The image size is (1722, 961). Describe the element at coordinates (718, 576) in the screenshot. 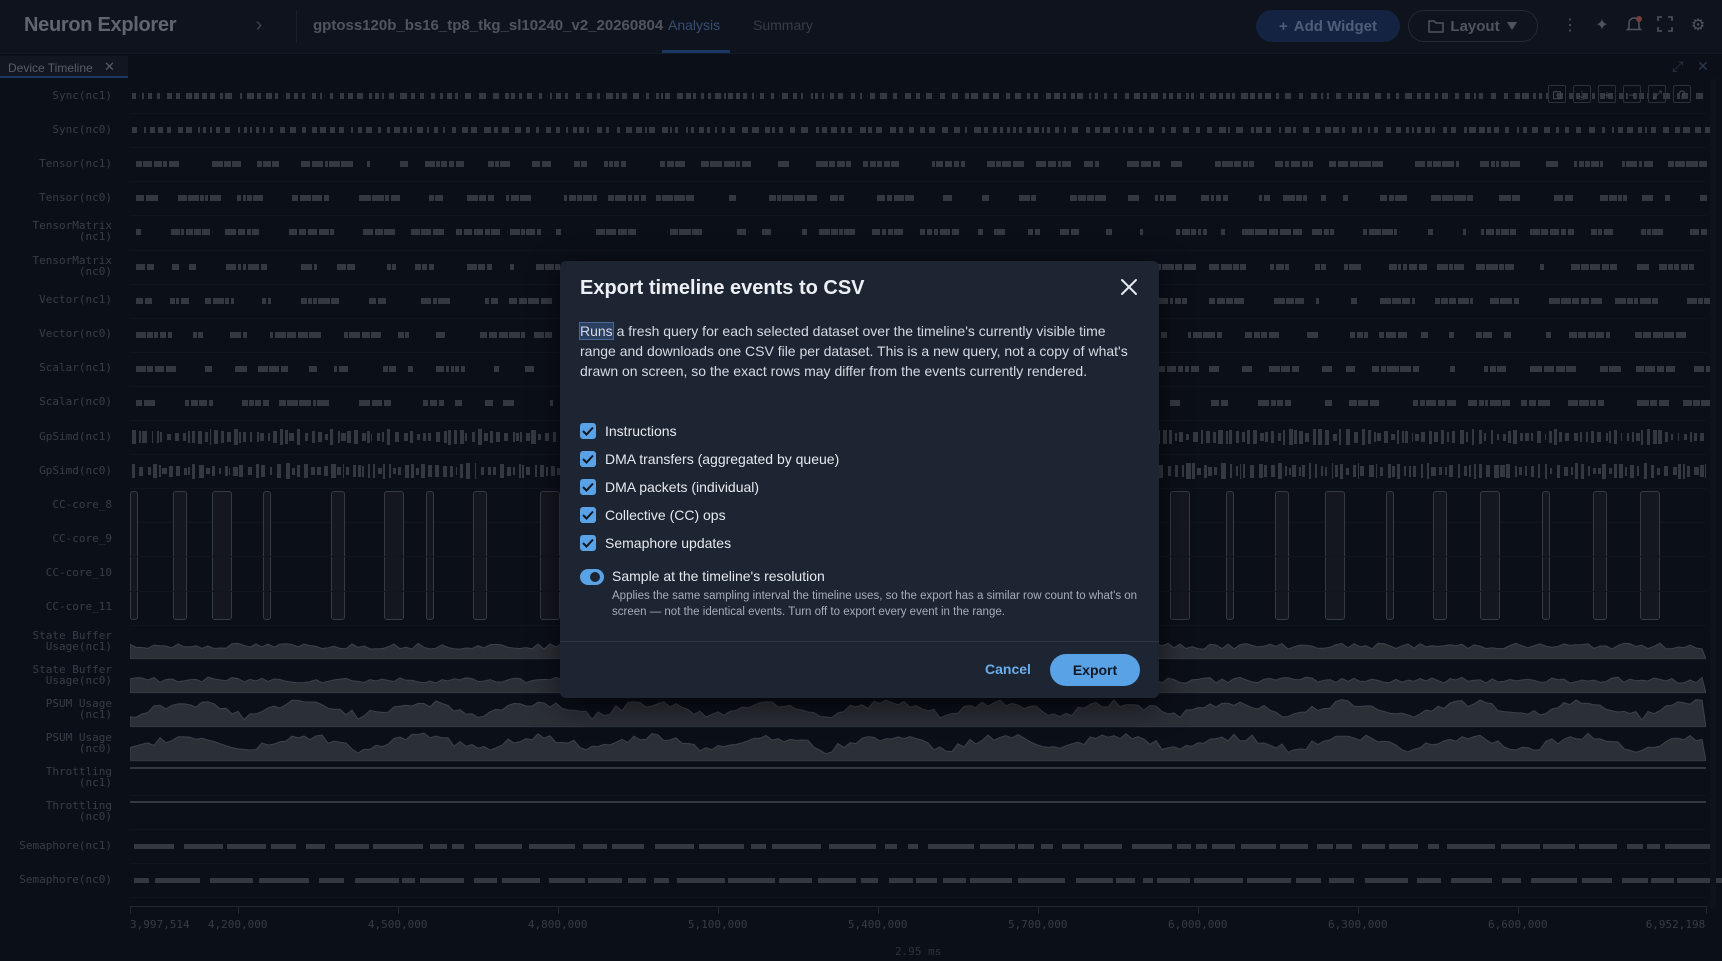

I see `toggle-label: Sample at the timeline's resolution` at that location.